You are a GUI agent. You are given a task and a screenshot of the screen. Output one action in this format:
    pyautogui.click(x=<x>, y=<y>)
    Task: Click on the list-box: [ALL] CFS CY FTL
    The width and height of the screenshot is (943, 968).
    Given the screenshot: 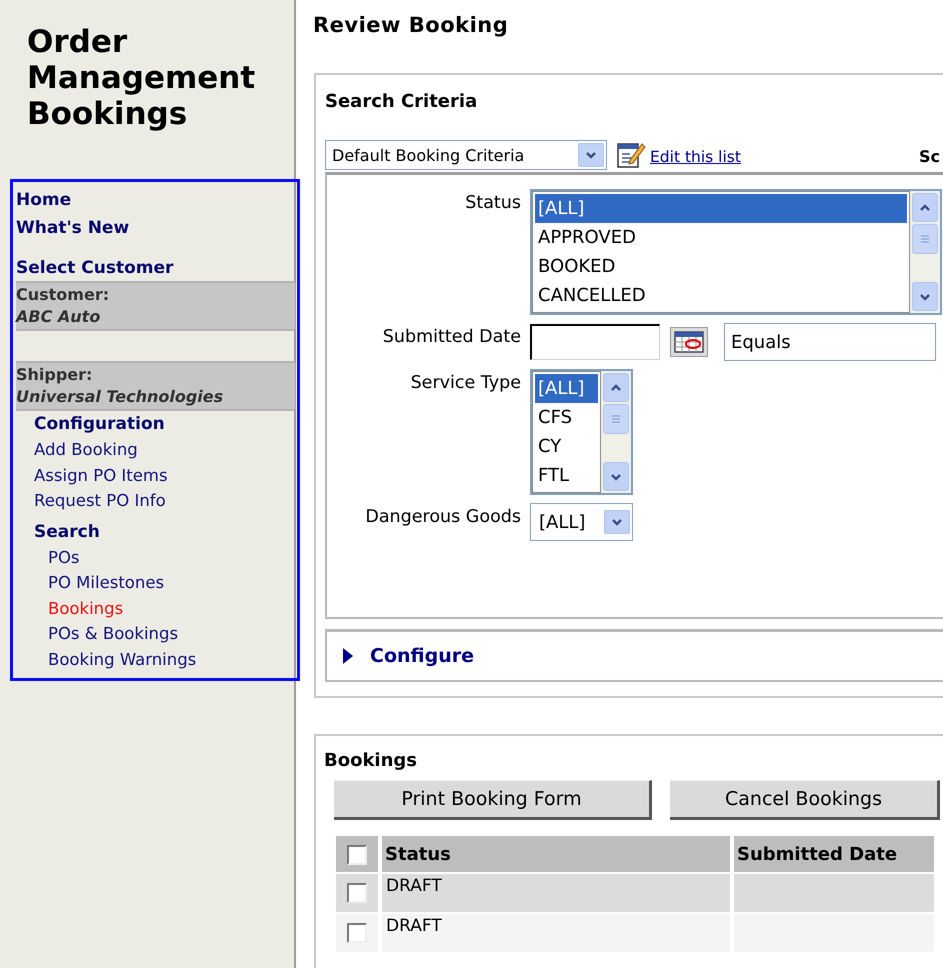 What is the action you would take?
    pyautogui.click(x=581, y=432)
    